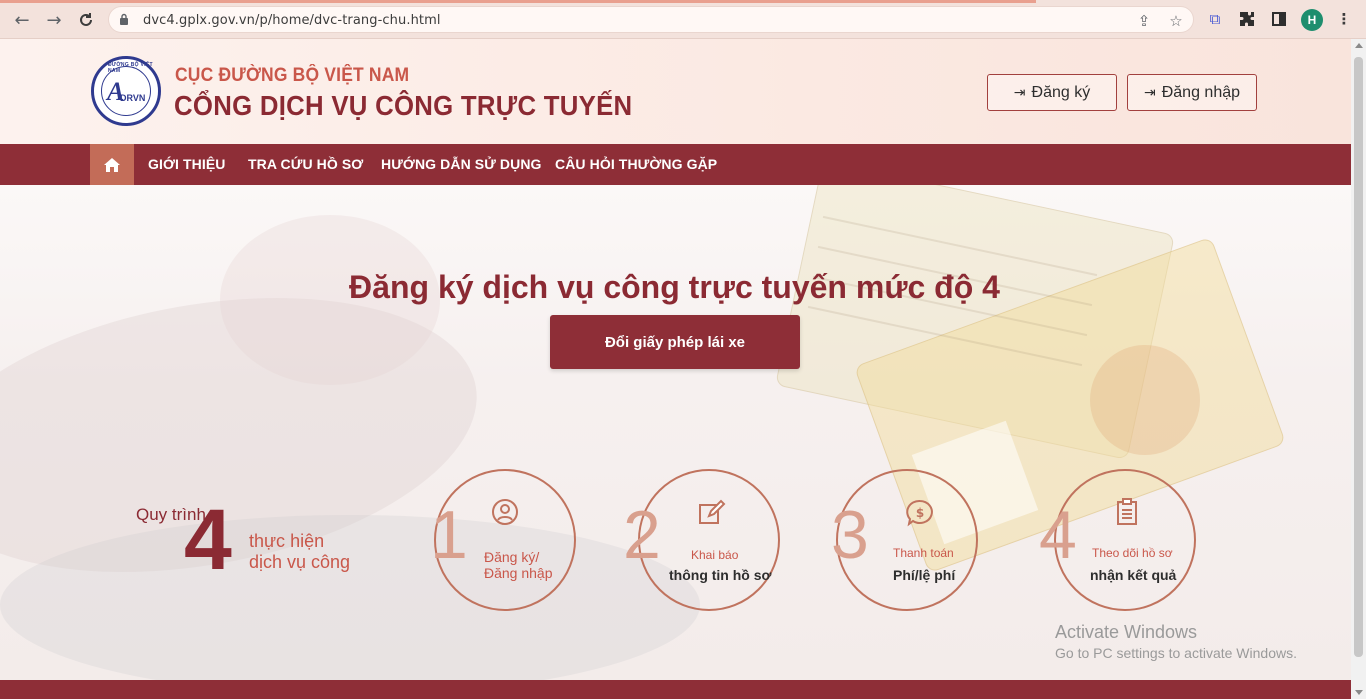 Image resolution: width=1366 pixels, height=699 pixels. I want to click on sign-out-icon: ⇥, so click(1019, 92).